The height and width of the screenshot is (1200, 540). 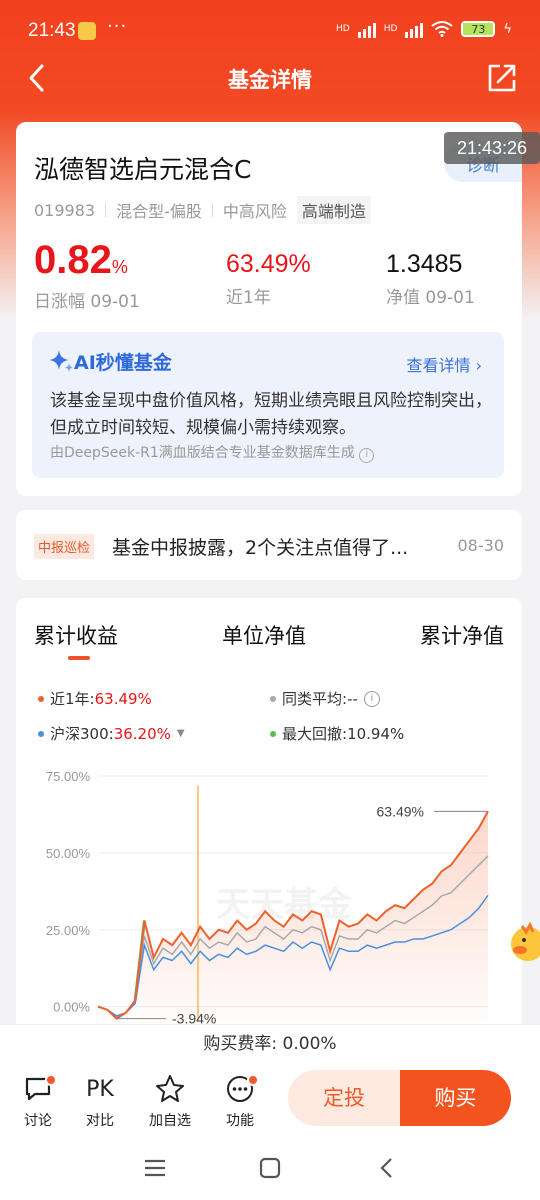 I want to click on legend-peer-label: 同类平均:, so click(x=315, y=699).